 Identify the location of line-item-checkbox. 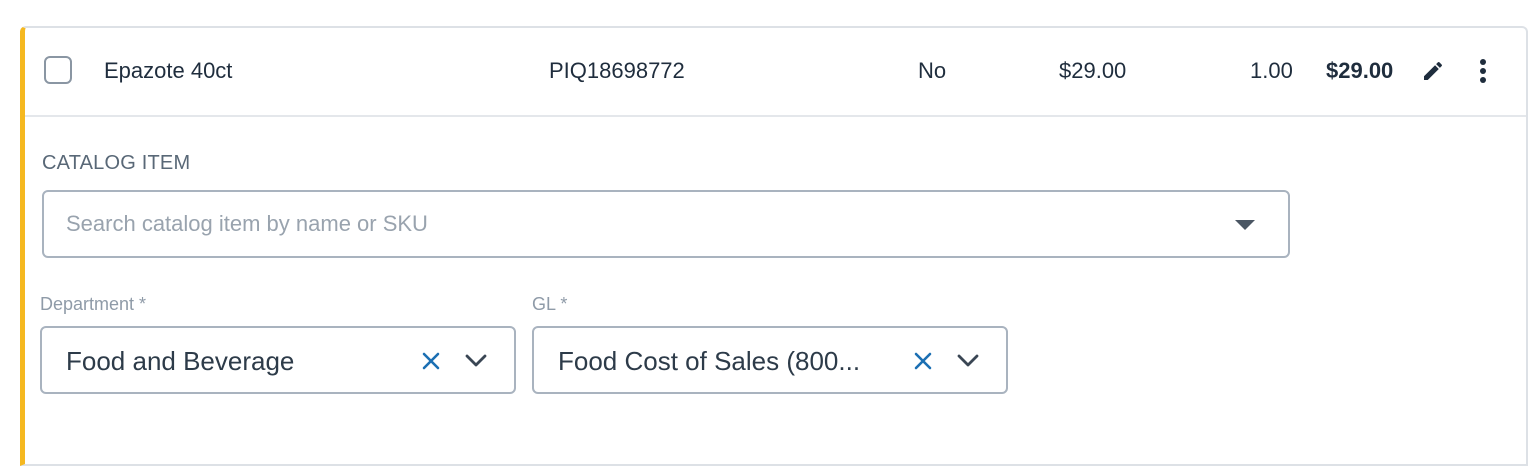
(58, 70).